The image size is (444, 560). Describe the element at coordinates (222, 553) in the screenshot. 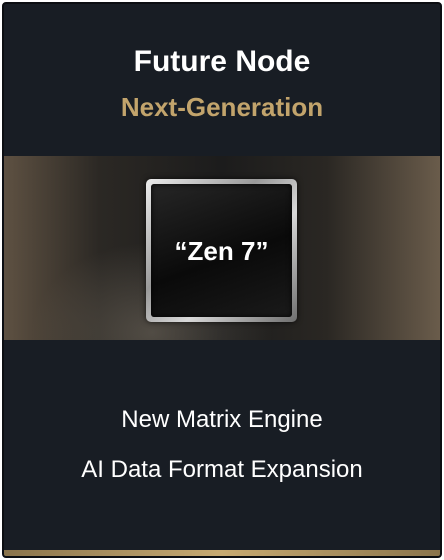

I see `accent-bar` at that location.